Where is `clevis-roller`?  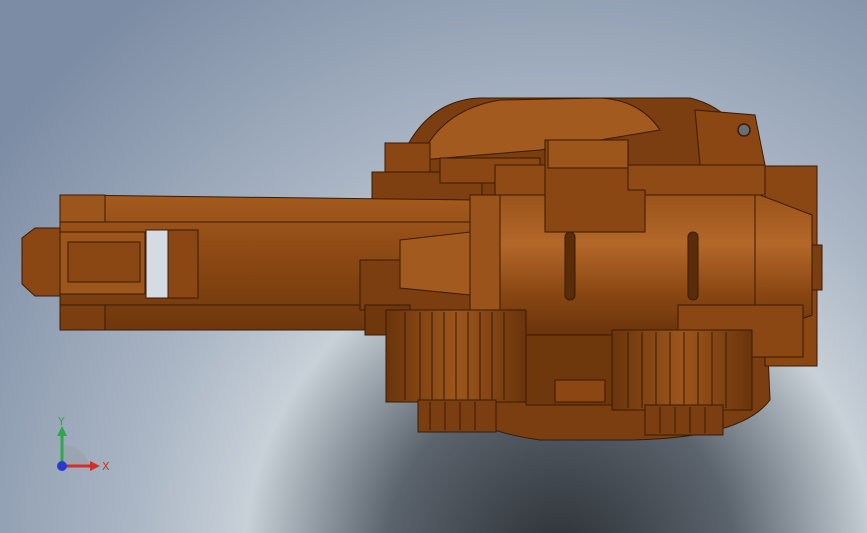 clevis-roller is located at coordinates (104, 262).